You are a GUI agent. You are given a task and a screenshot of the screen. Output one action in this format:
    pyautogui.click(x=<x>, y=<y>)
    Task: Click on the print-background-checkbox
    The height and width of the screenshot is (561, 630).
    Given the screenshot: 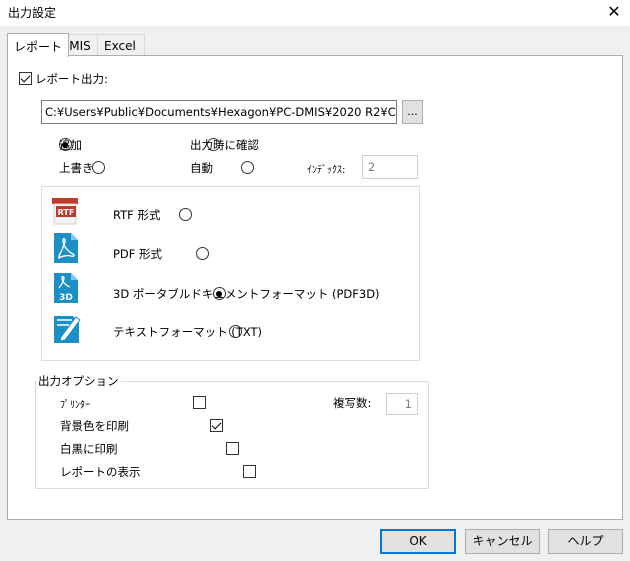 What is the action you would take?
    pyautogui.click(x=216, y=425)
    